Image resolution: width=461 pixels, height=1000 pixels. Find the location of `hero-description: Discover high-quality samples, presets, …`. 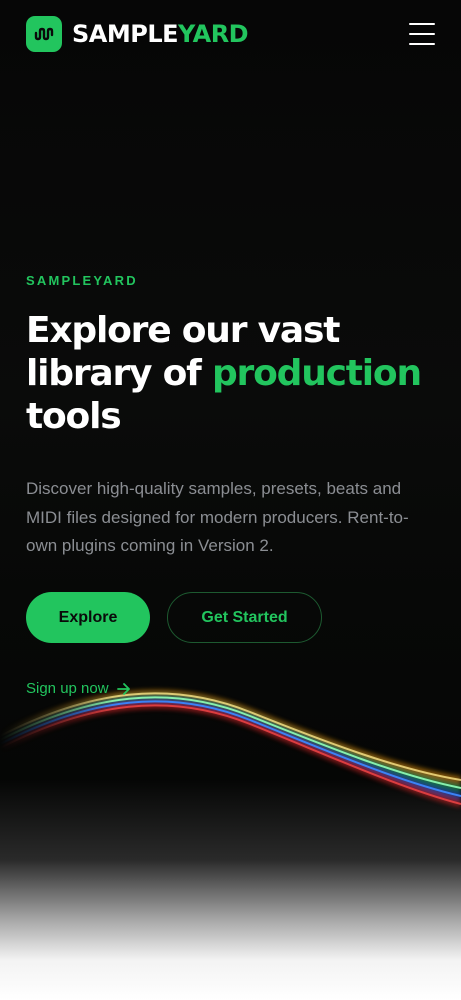

hero-description: Discover high-quality samples, presets, … is located at coordinates (217, 517).